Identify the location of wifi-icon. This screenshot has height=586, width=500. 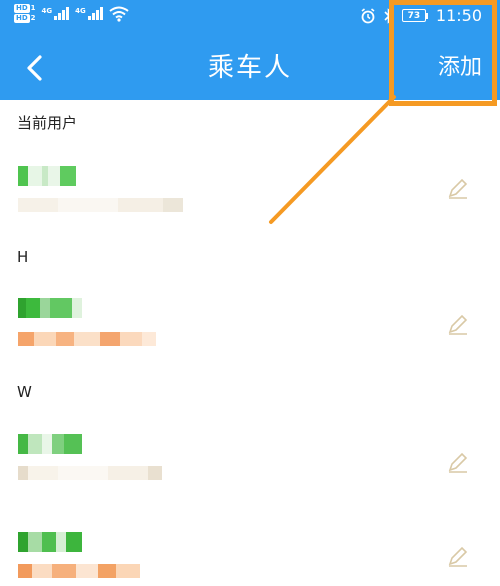
(119, 14).